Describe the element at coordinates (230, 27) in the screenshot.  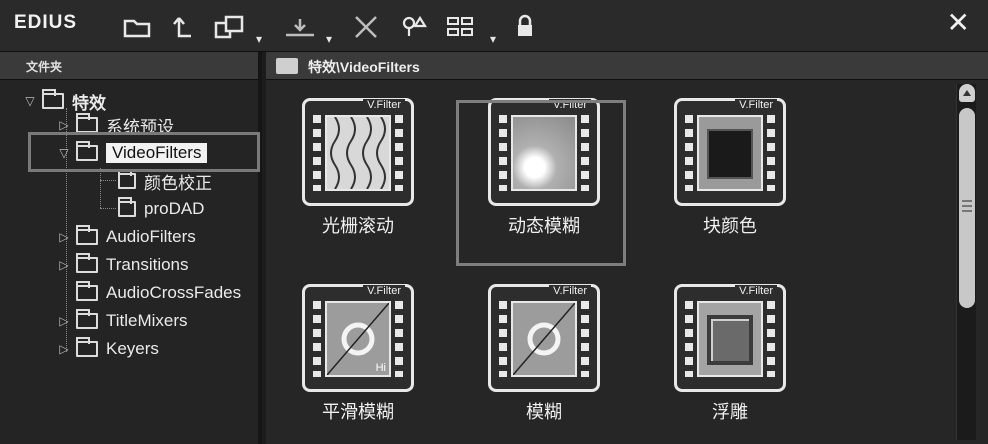
I see `copy-icon` at that location.